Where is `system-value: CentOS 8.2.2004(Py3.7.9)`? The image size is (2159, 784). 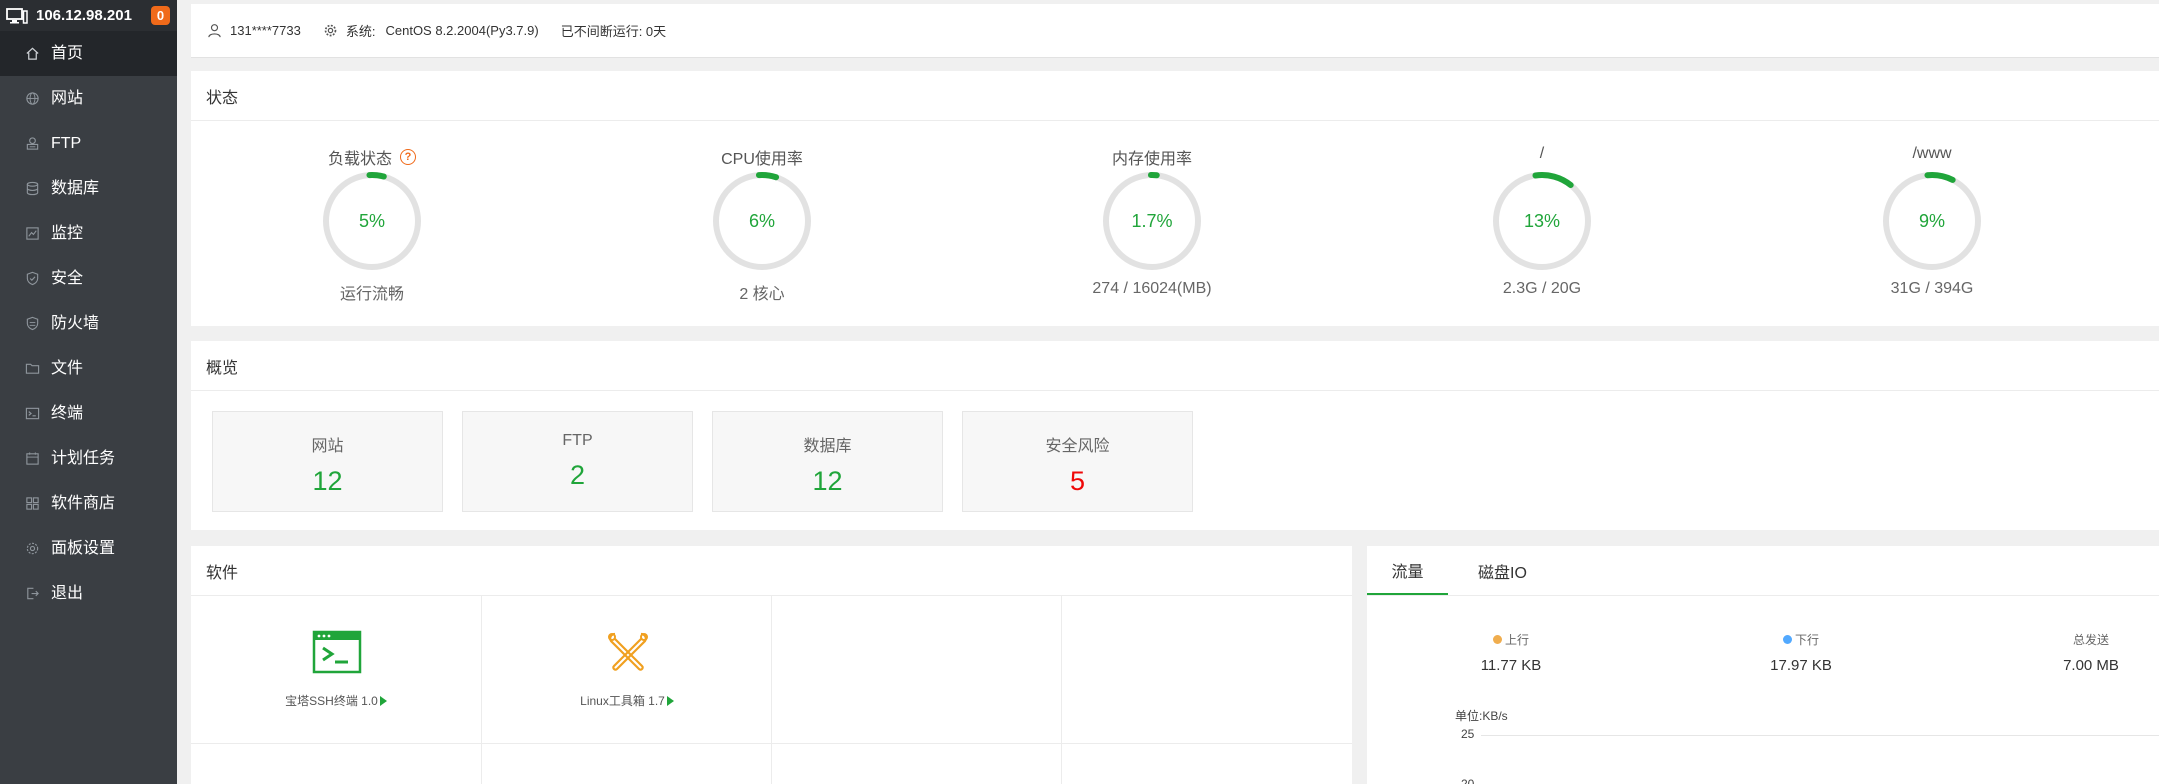
system-value: CentOS 8.2.2004(Py3.7.9) is located at coordinates (462, 30).